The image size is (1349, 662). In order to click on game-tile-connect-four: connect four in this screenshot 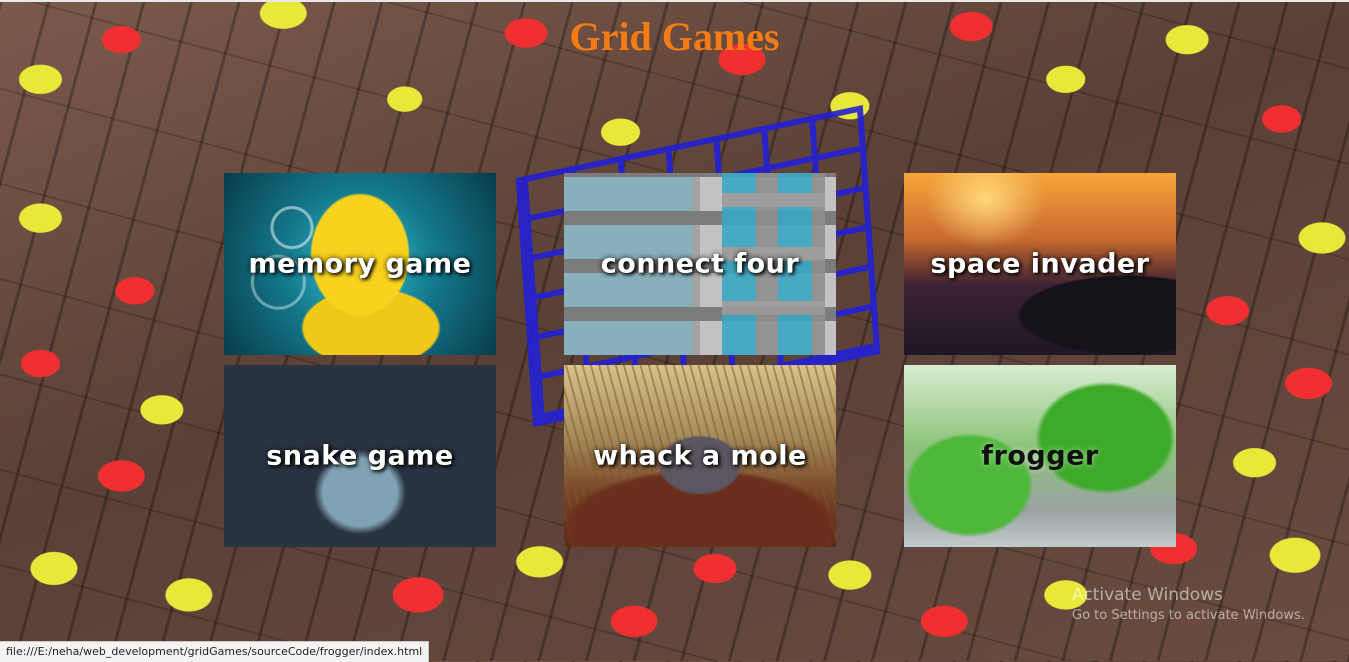, I will do `click(700, 264)`.